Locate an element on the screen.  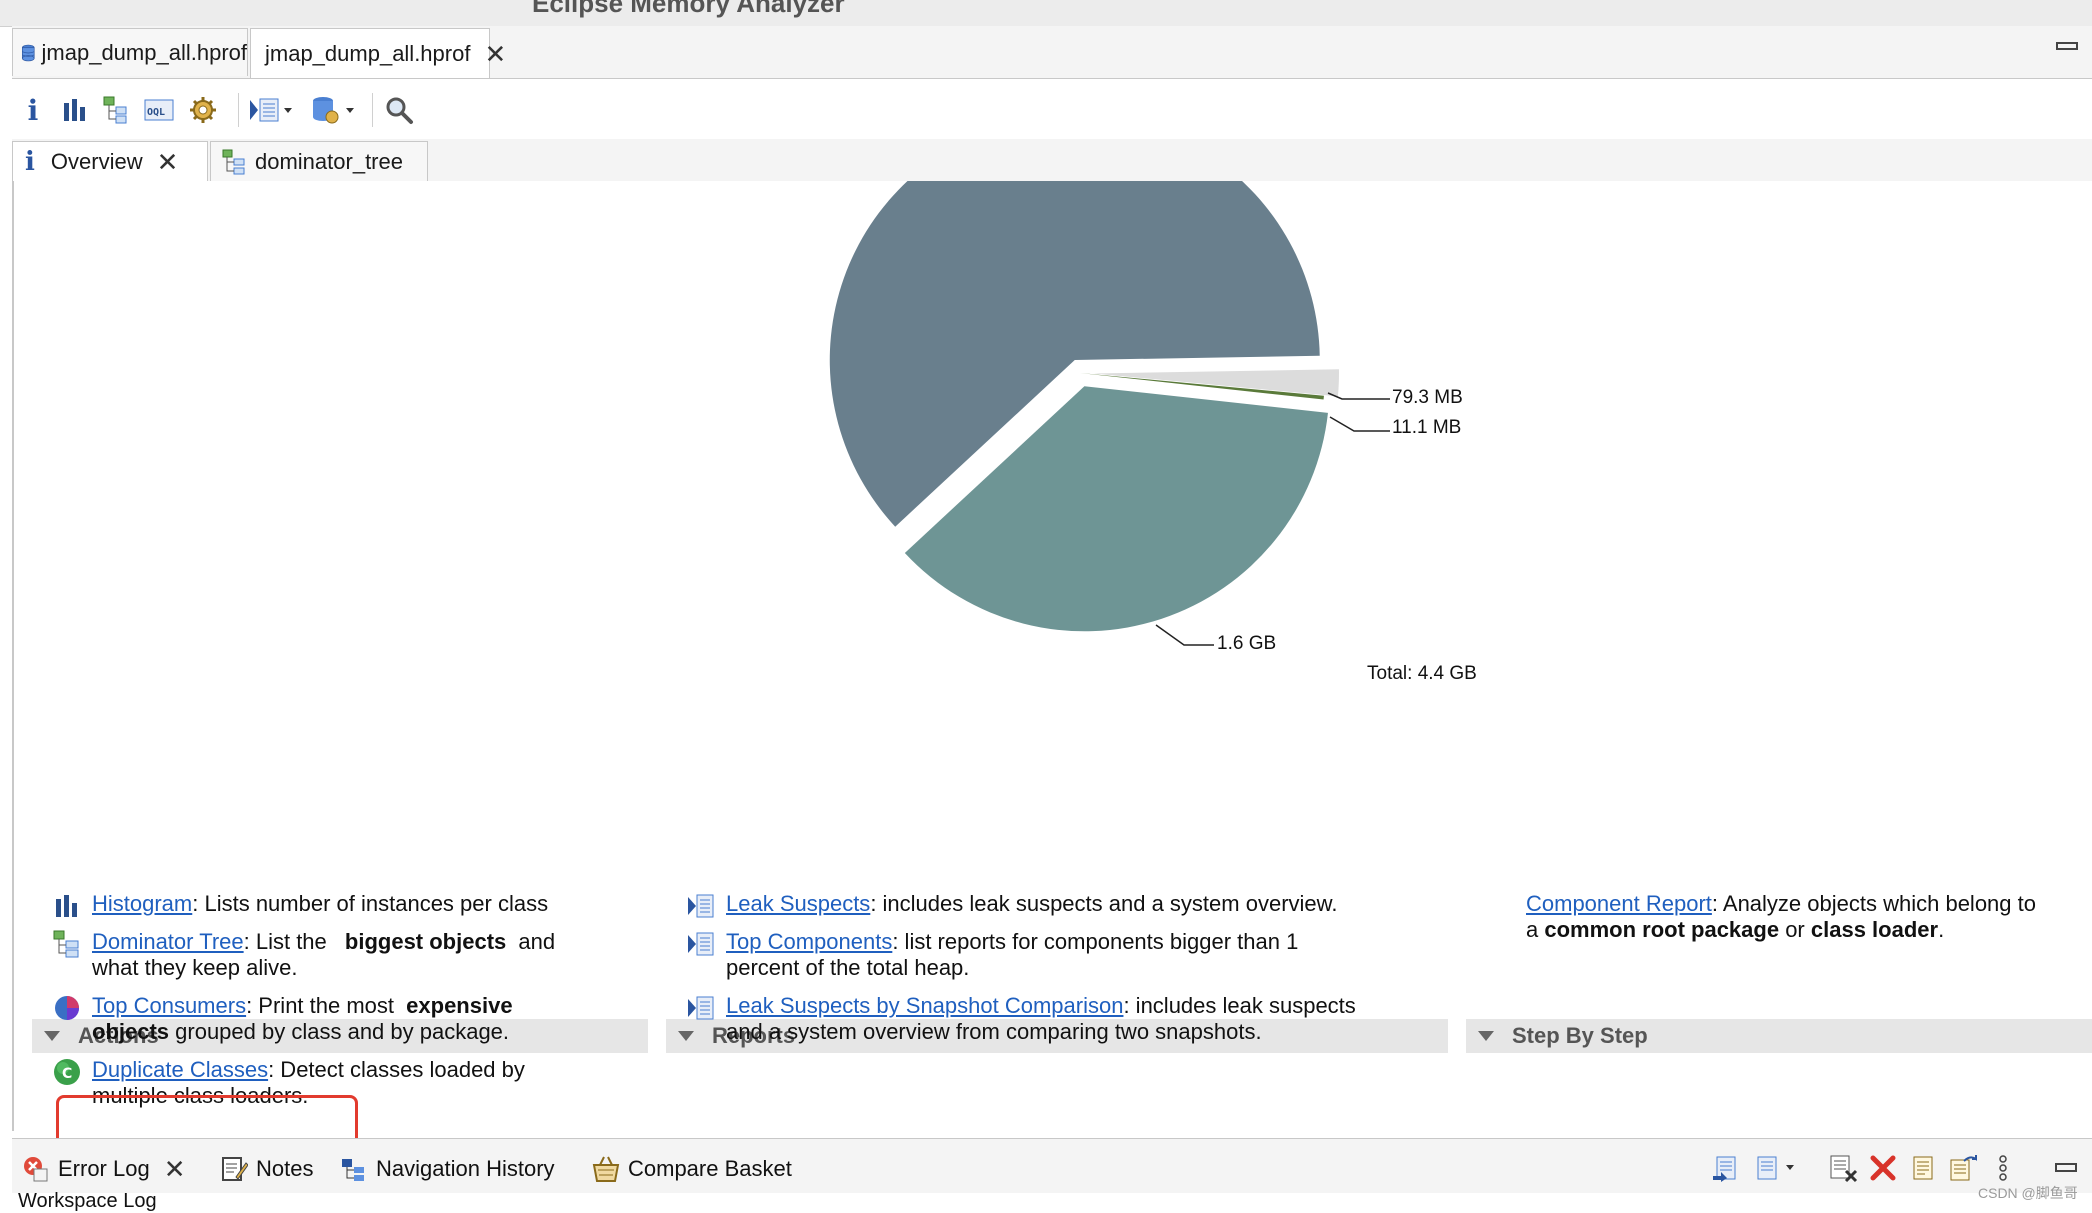
tab-label: Overview is located at coordinates (96, 161).